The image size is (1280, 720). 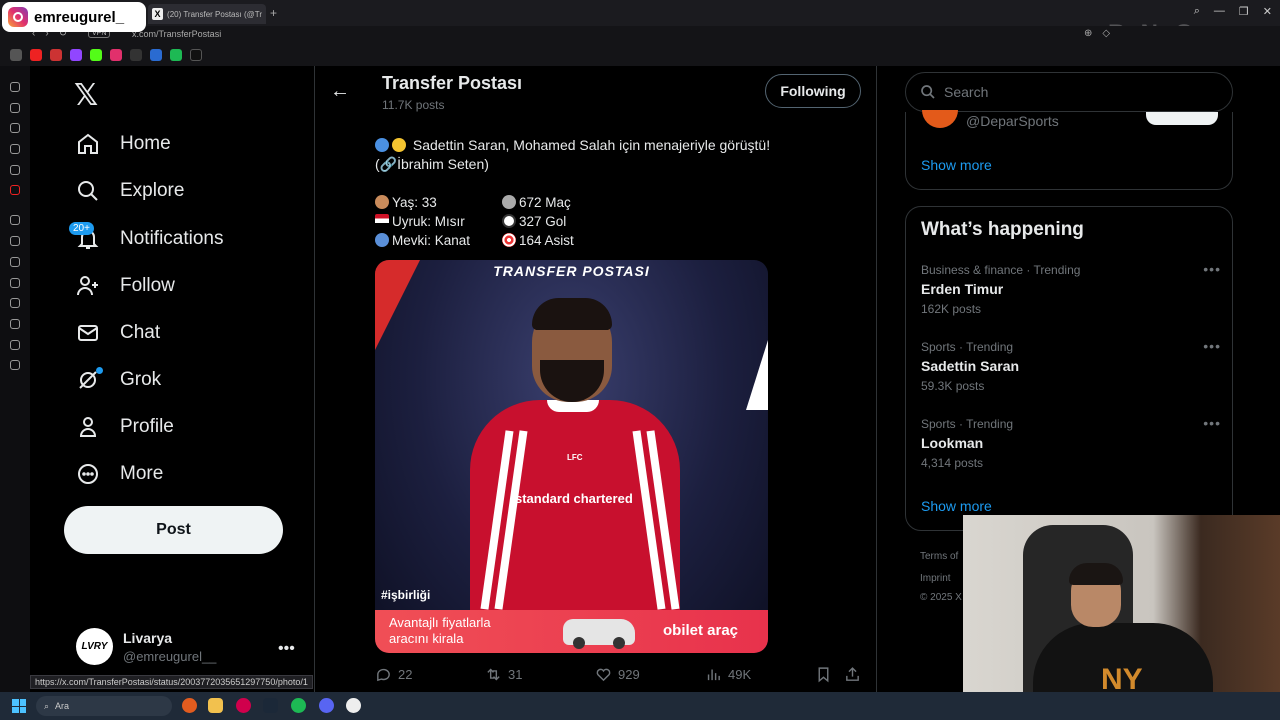 I want to click on wallet-icon, so click(x=15, y=283).